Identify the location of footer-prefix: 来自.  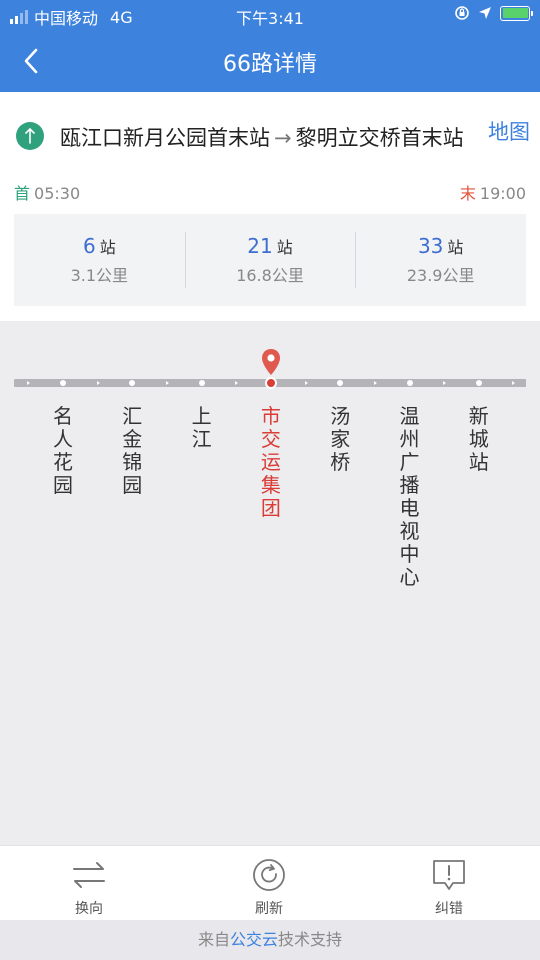
(213, 939).